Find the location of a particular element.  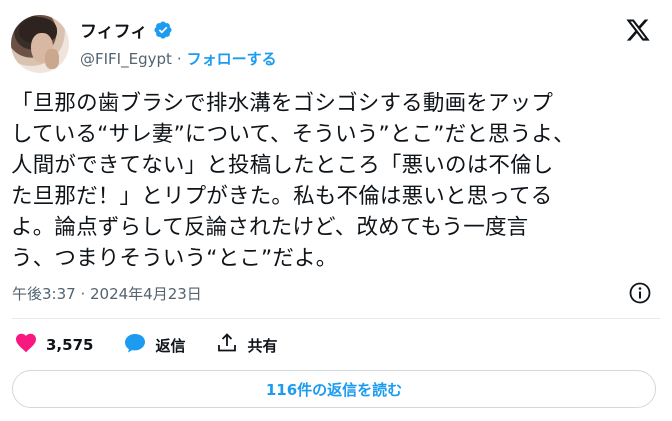

tweet-line: している“サレ妻”について、そういう”とこ”だと思うよ、 is located at coordinates (293, 134).